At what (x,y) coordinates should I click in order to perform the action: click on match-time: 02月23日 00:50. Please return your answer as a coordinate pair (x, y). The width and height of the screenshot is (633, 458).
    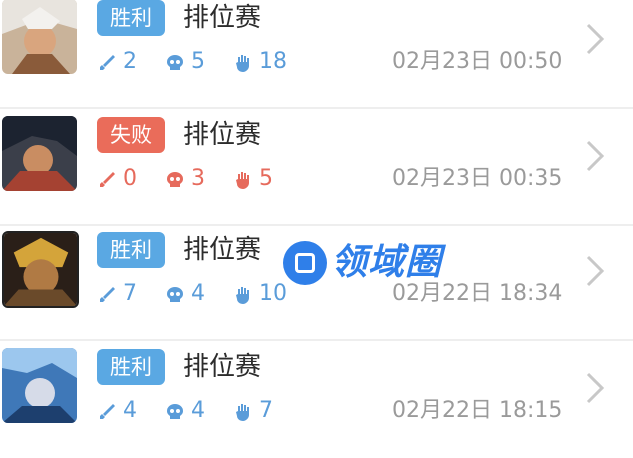
    Looking at the image, I should click on (477, 61).